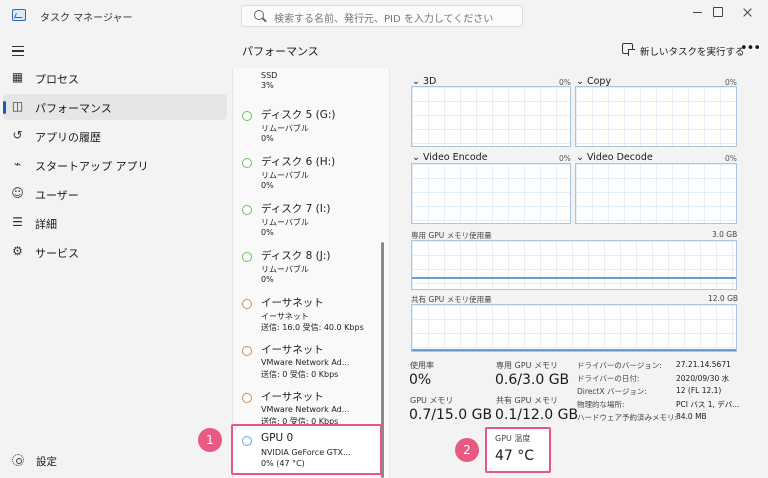  I want to click on new-task-icon, so click(628, 49).